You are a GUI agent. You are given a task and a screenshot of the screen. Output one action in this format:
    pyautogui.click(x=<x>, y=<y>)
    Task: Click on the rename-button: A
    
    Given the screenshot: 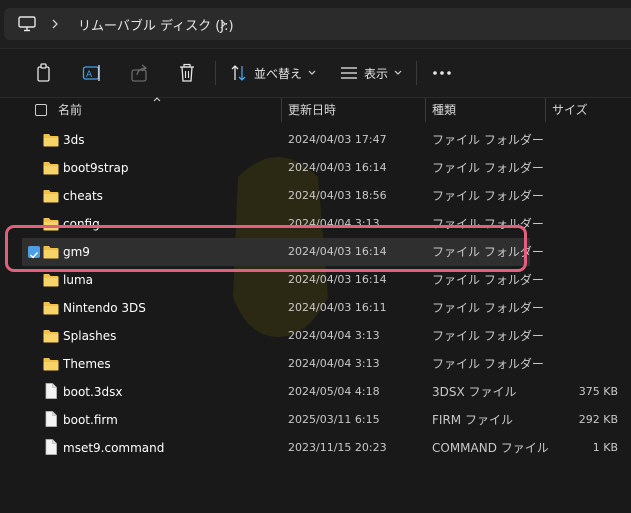 What is the action you would take?
    pyautogui.click(x=92, y=73)
    